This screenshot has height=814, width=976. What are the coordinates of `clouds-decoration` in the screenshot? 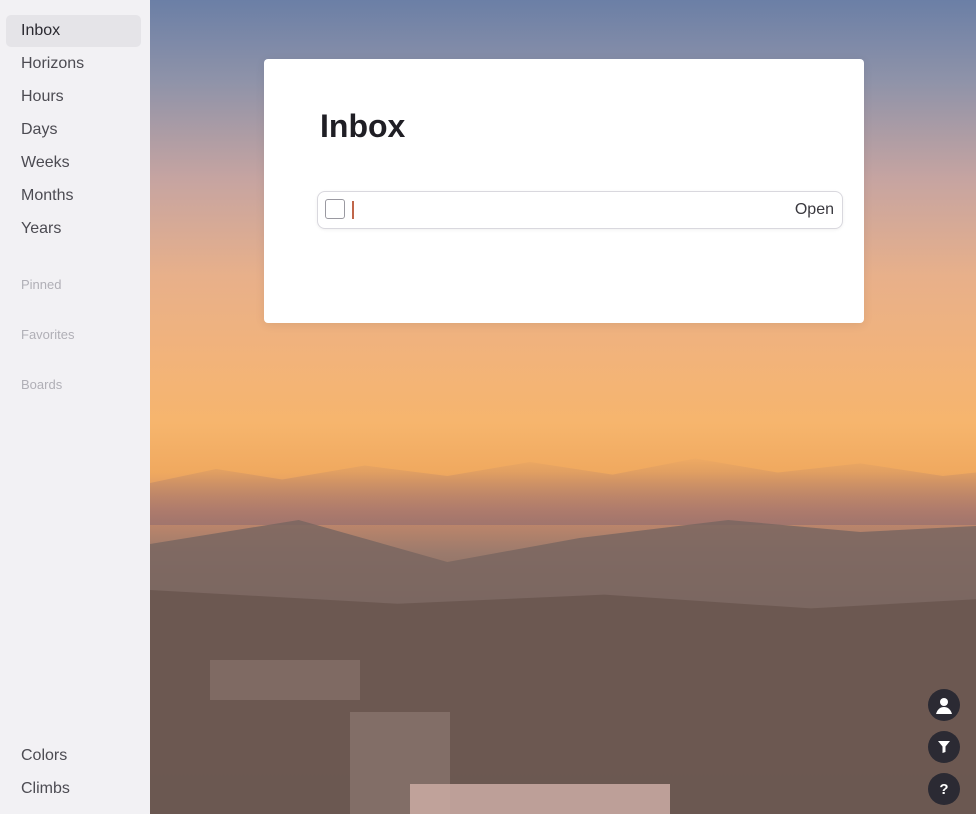 It's located at (563, 491).